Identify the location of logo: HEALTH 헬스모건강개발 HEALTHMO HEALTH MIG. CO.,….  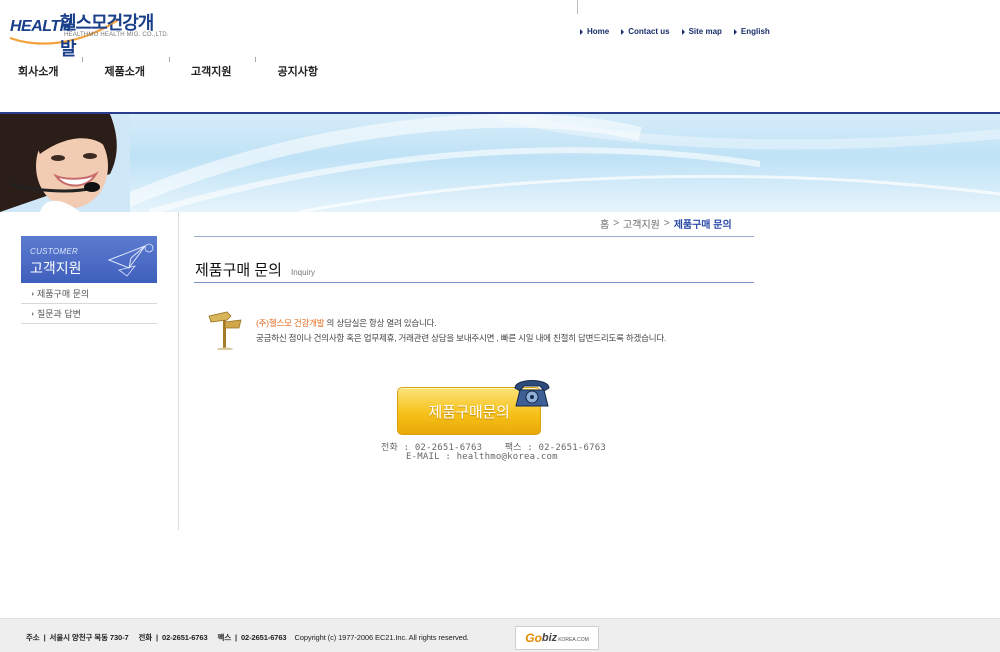
(88, 31).